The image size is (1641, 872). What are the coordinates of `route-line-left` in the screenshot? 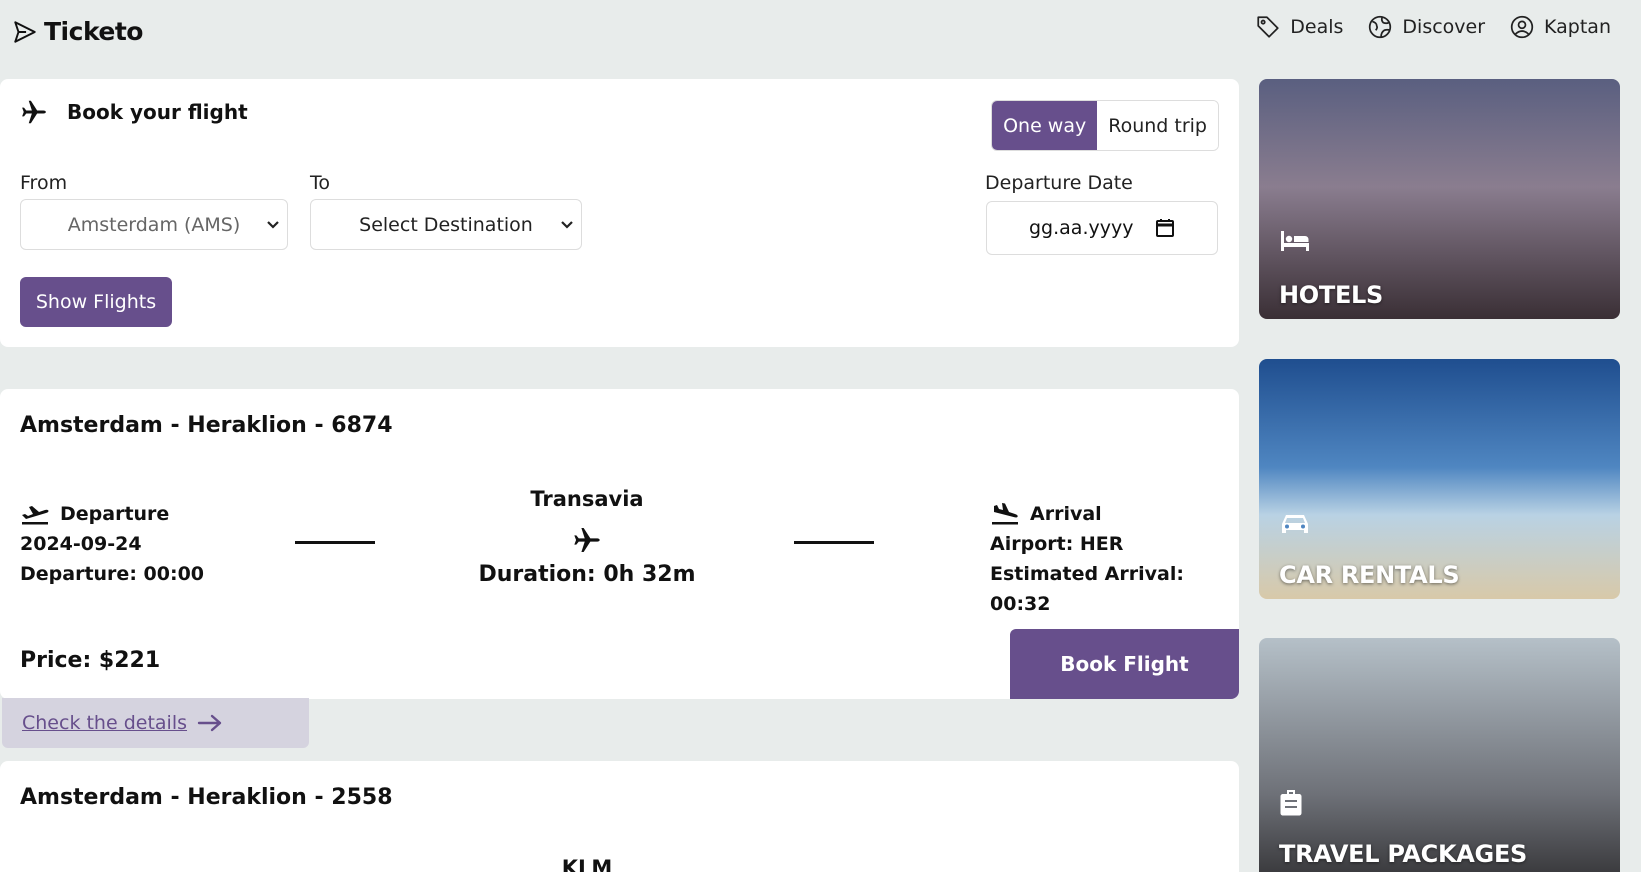 It's located at (335, 542).